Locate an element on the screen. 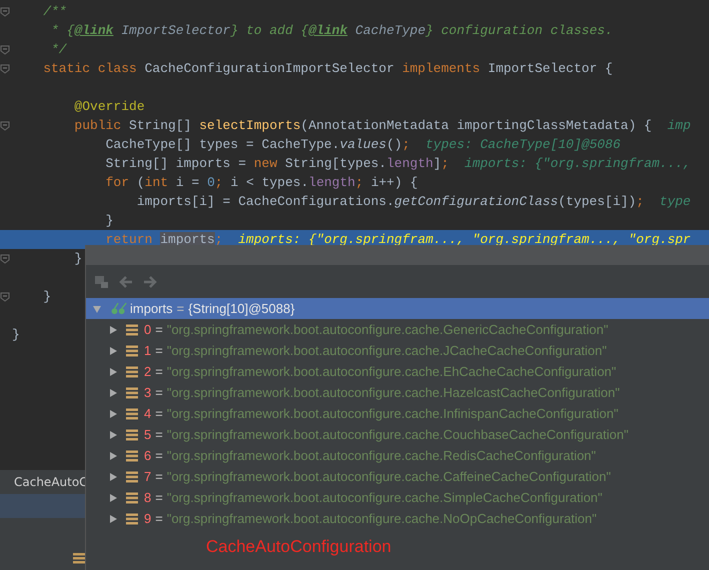  tree-item: 7 = "org.springframework.boot.autoconfigure.cache.CaffeineCacheConfiguration" is located at coordinates (397, 476).